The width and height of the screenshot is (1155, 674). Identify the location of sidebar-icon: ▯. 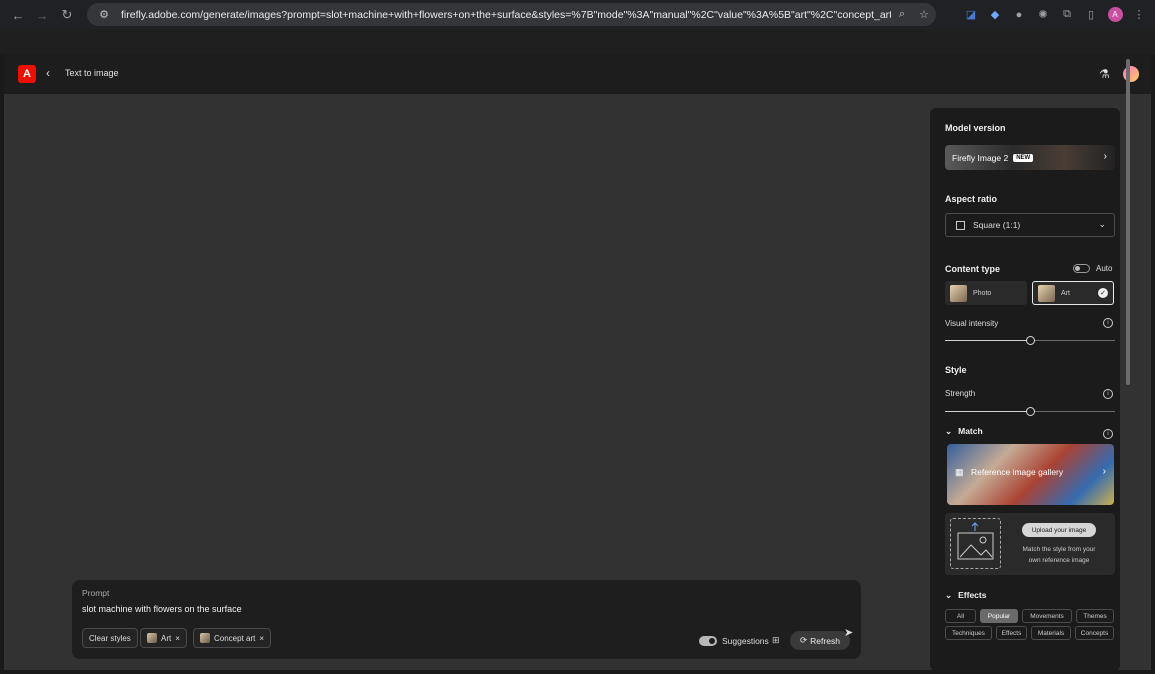
(1091, 15).